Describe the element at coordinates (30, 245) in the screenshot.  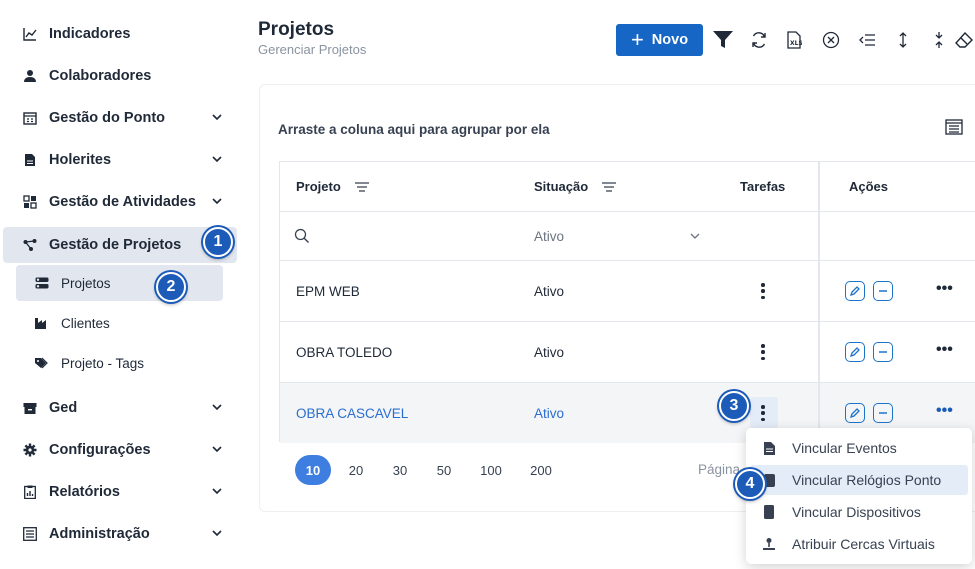
I see `project-tree-icon` at that location.